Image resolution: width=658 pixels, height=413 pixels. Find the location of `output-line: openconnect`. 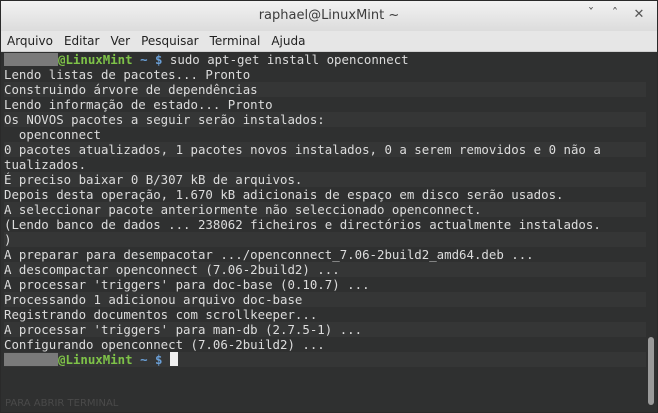

output-line: openconnect is located at coordinates (52, 134).